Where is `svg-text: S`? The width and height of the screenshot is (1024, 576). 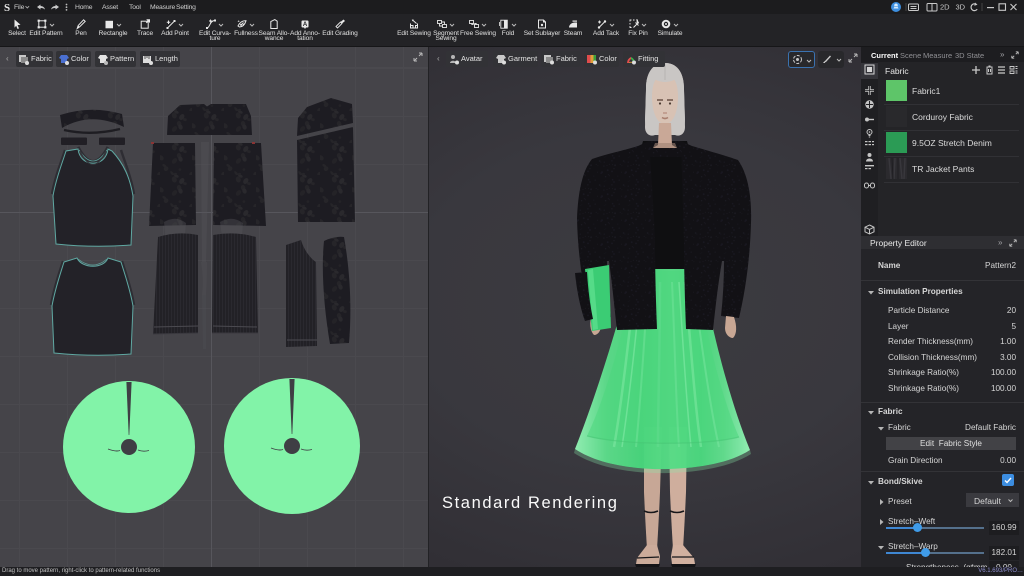 svg-text: S is located at coordinates (7, 8).